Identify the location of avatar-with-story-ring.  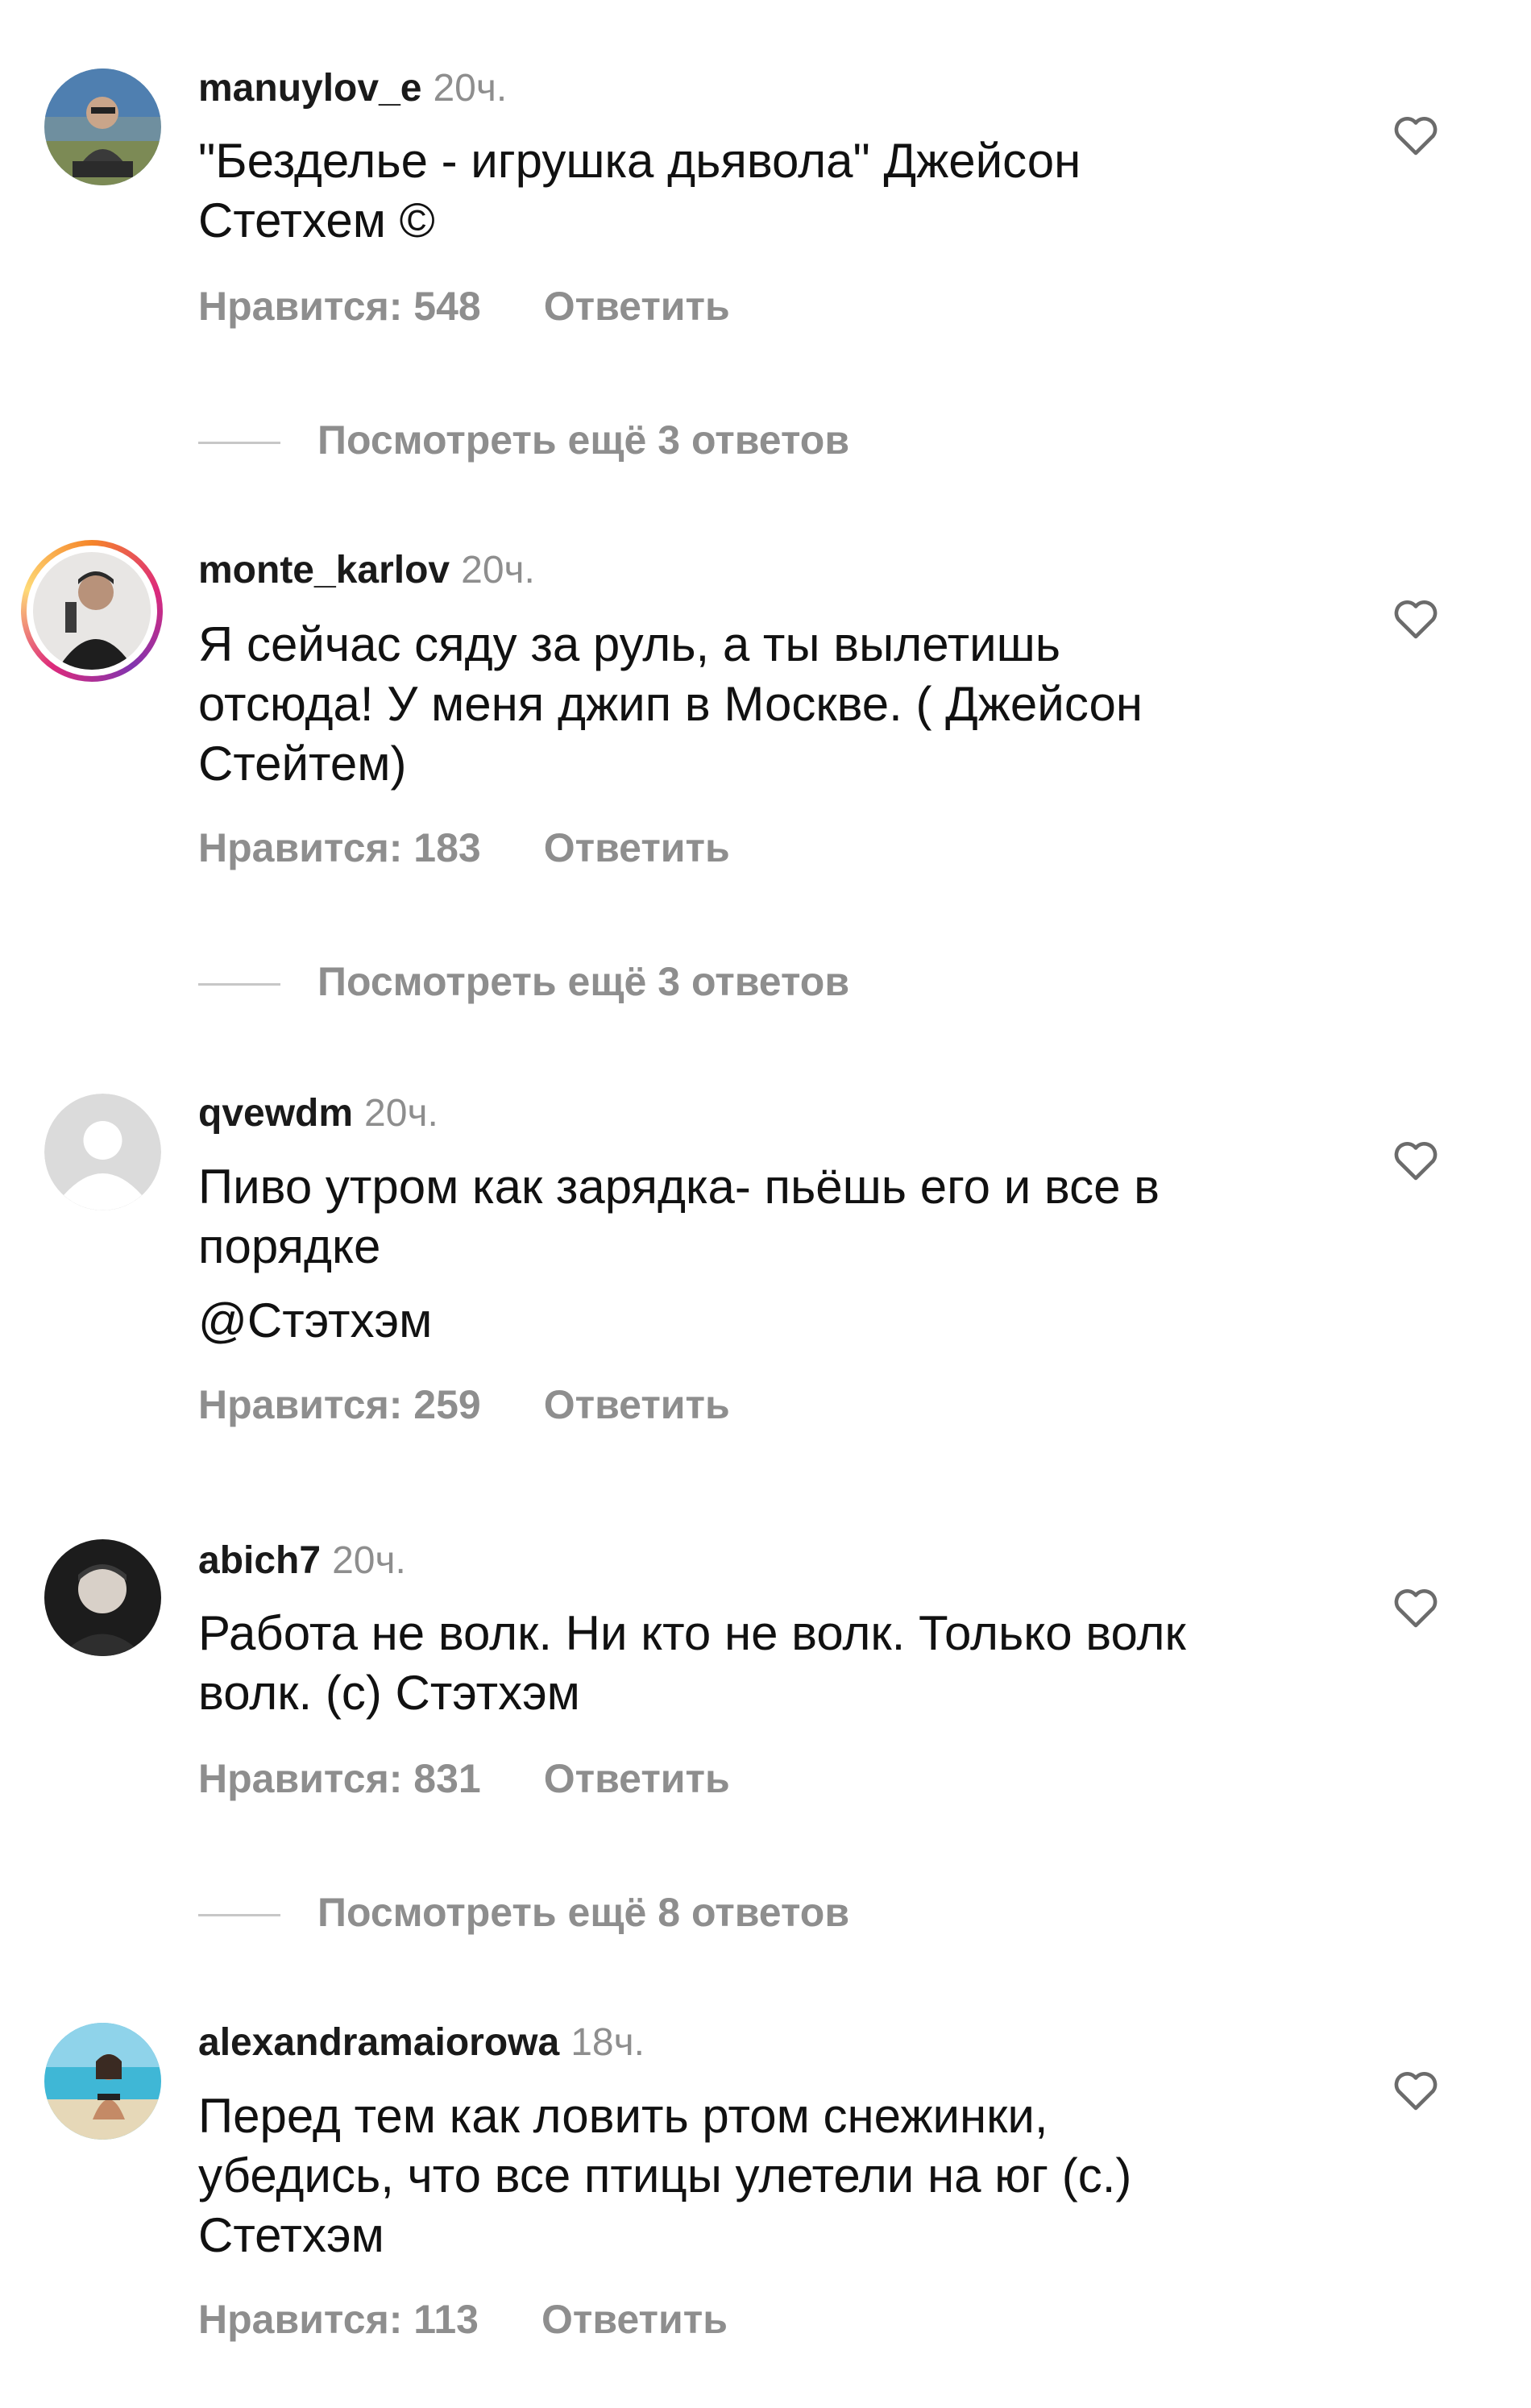
(92, 611).